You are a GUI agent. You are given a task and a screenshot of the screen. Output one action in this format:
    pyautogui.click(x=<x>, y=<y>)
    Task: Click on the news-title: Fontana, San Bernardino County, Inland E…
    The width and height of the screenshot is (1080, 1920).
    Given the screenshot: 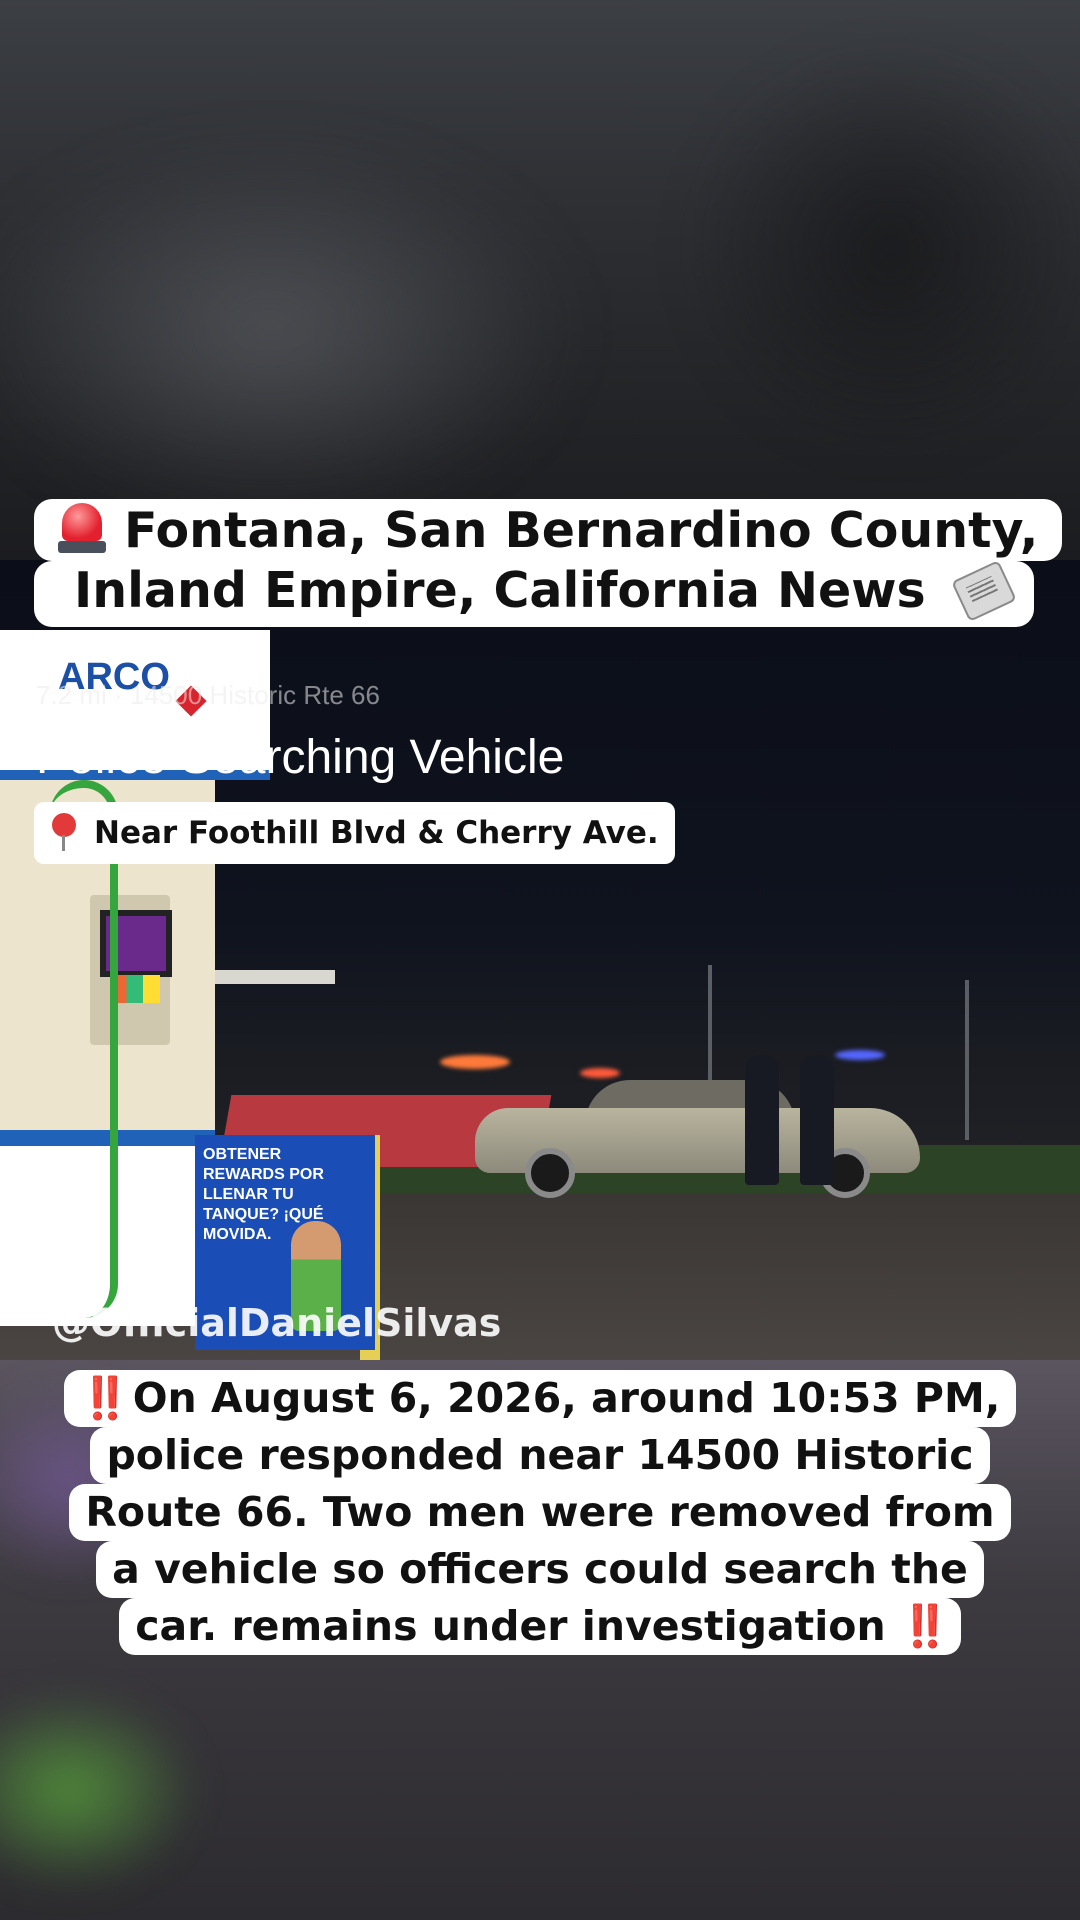 What is the action you would take?
    pyautogui.click(x=548, y=563)
    